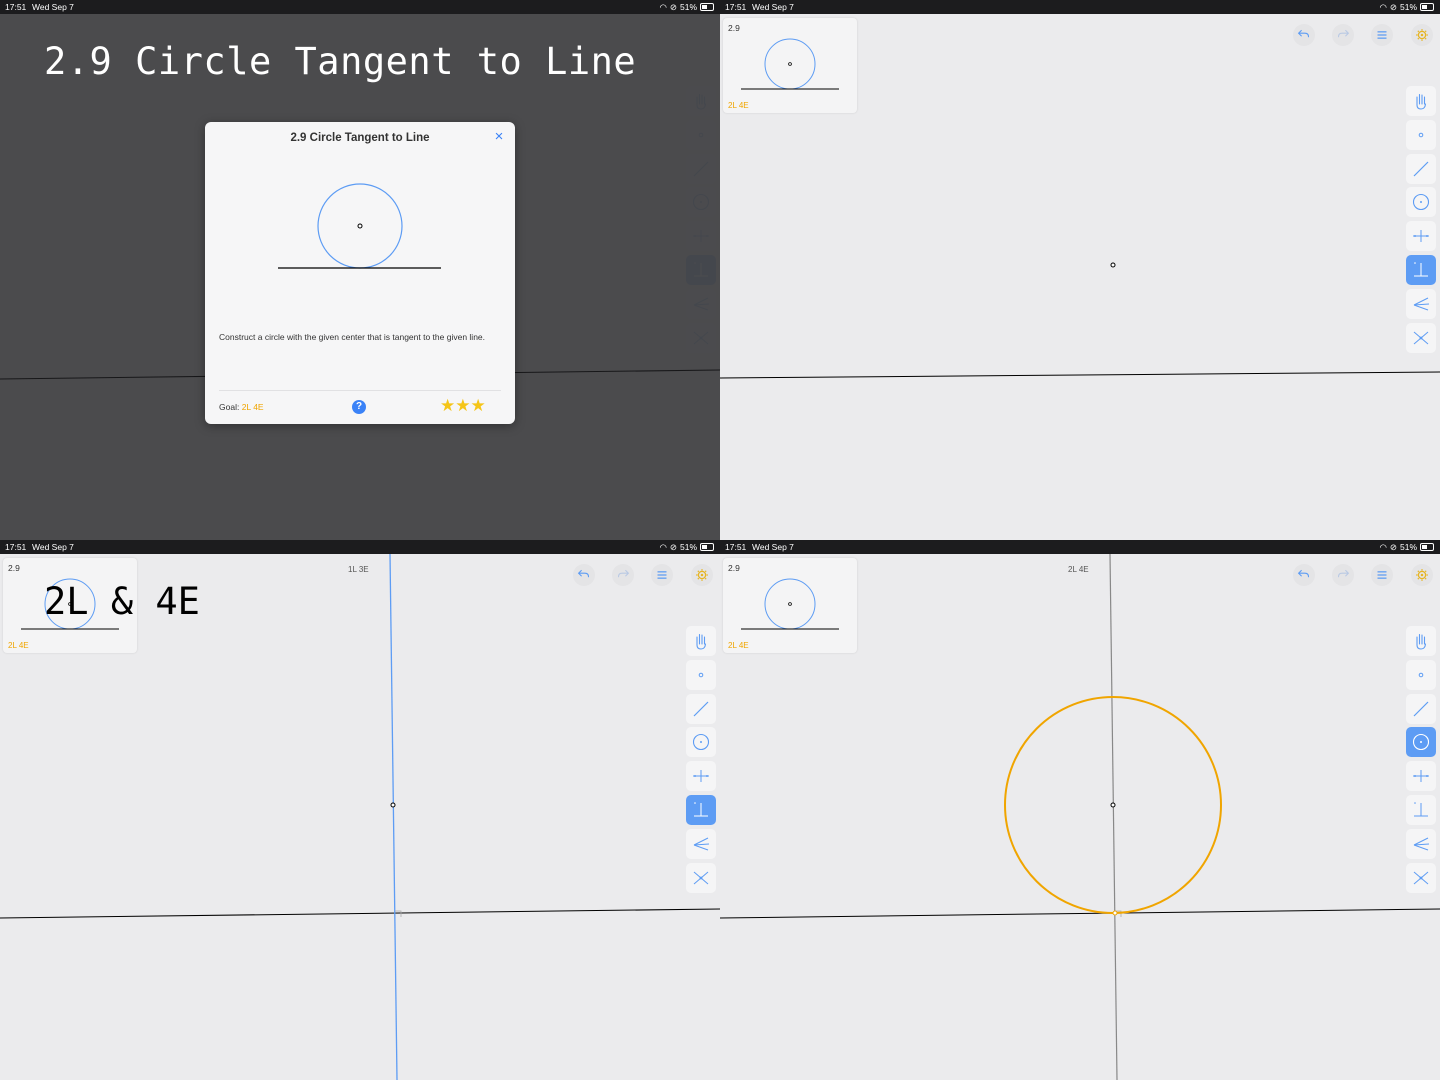 This screenshot has height=1080, width=1440. I want to click on wifi-icon: ◠, so click(663, 547).